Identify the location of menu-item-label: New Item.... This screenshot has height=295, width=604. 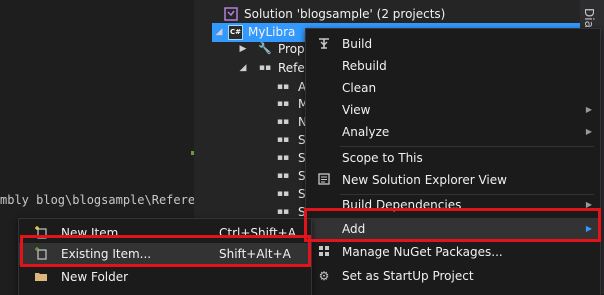
(95, 233).